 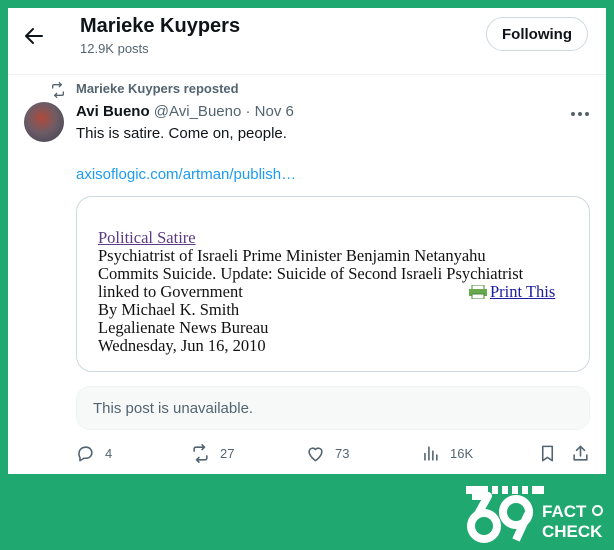 What do you see at coordinates (572, 531) in the screenshot?
I see `logo-check: CHECK` at bounding box center [572, 531].